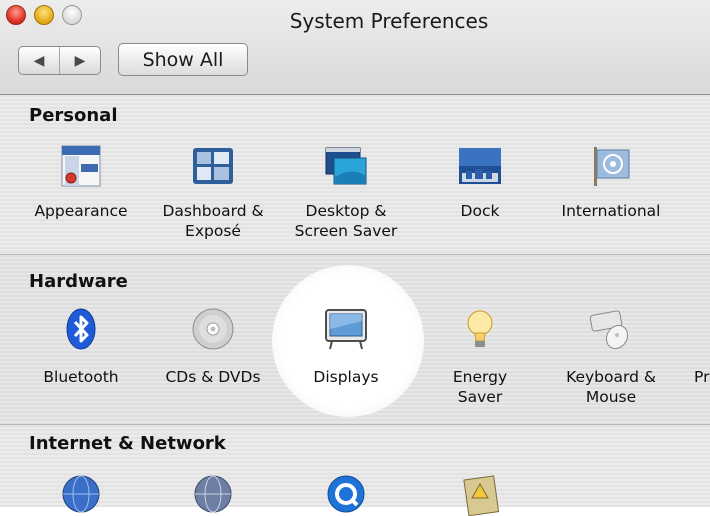  I want to click on section-header: Hardware, so click(78, 281).